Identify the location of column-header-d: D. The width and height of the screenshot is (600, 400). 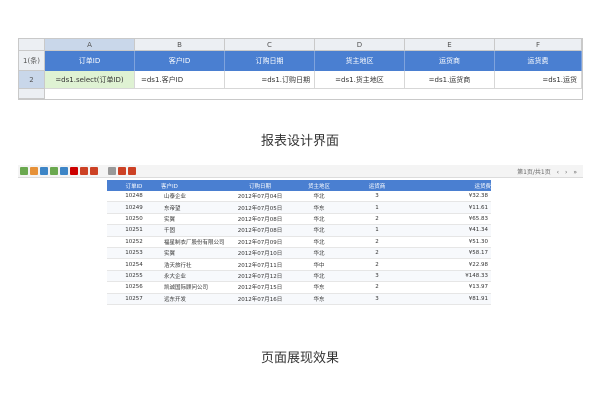
(360, 45).